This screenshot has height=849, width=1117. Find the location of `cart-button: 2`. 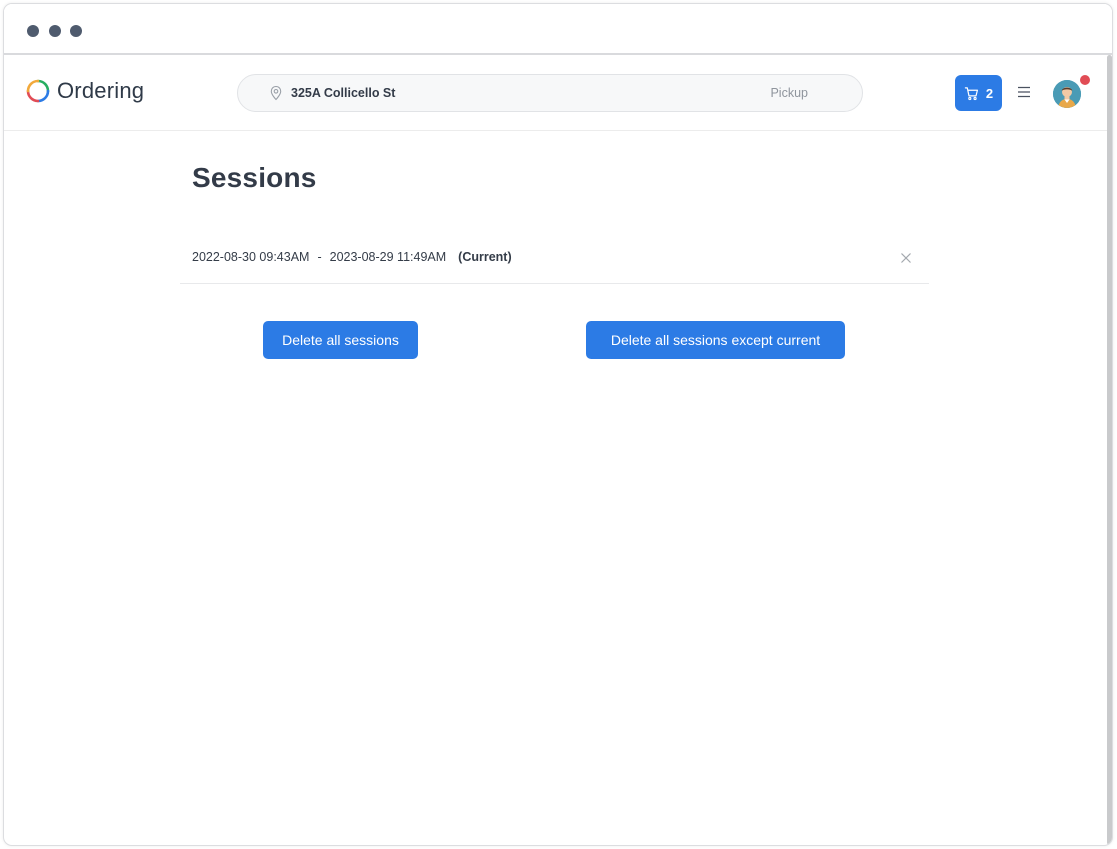

cart-button: 2 is located at coordinates (978, 93).